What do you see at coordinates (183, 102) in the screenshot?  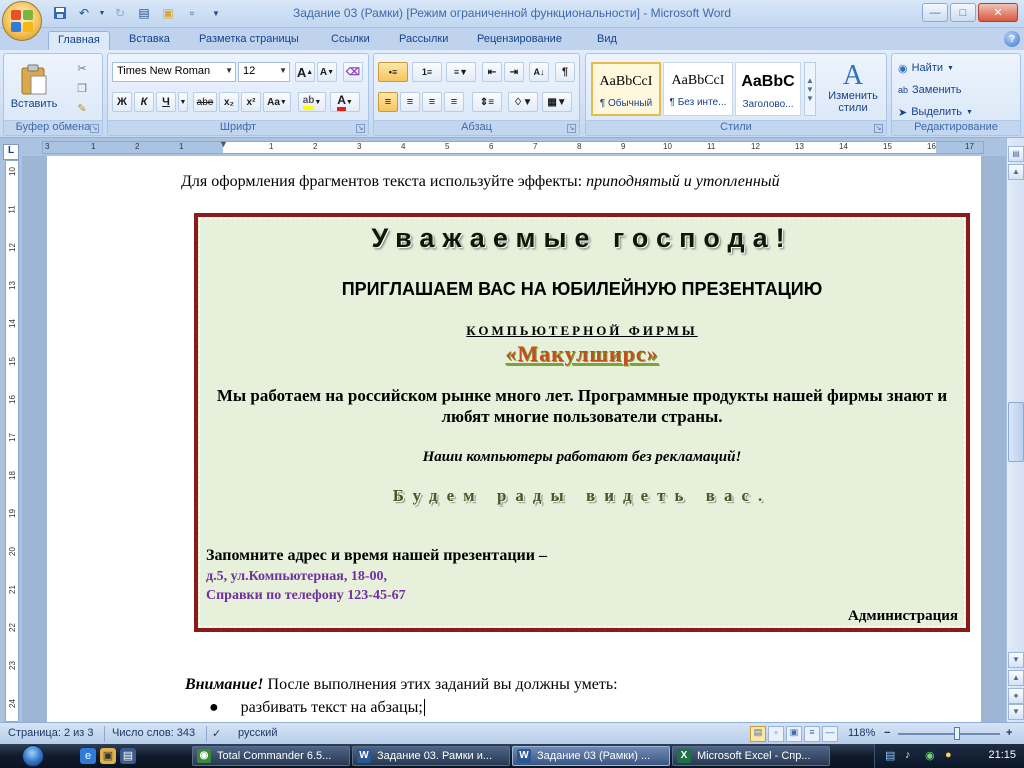 I see `underline-dropdown: ▼` at bounding box center [183, 102].